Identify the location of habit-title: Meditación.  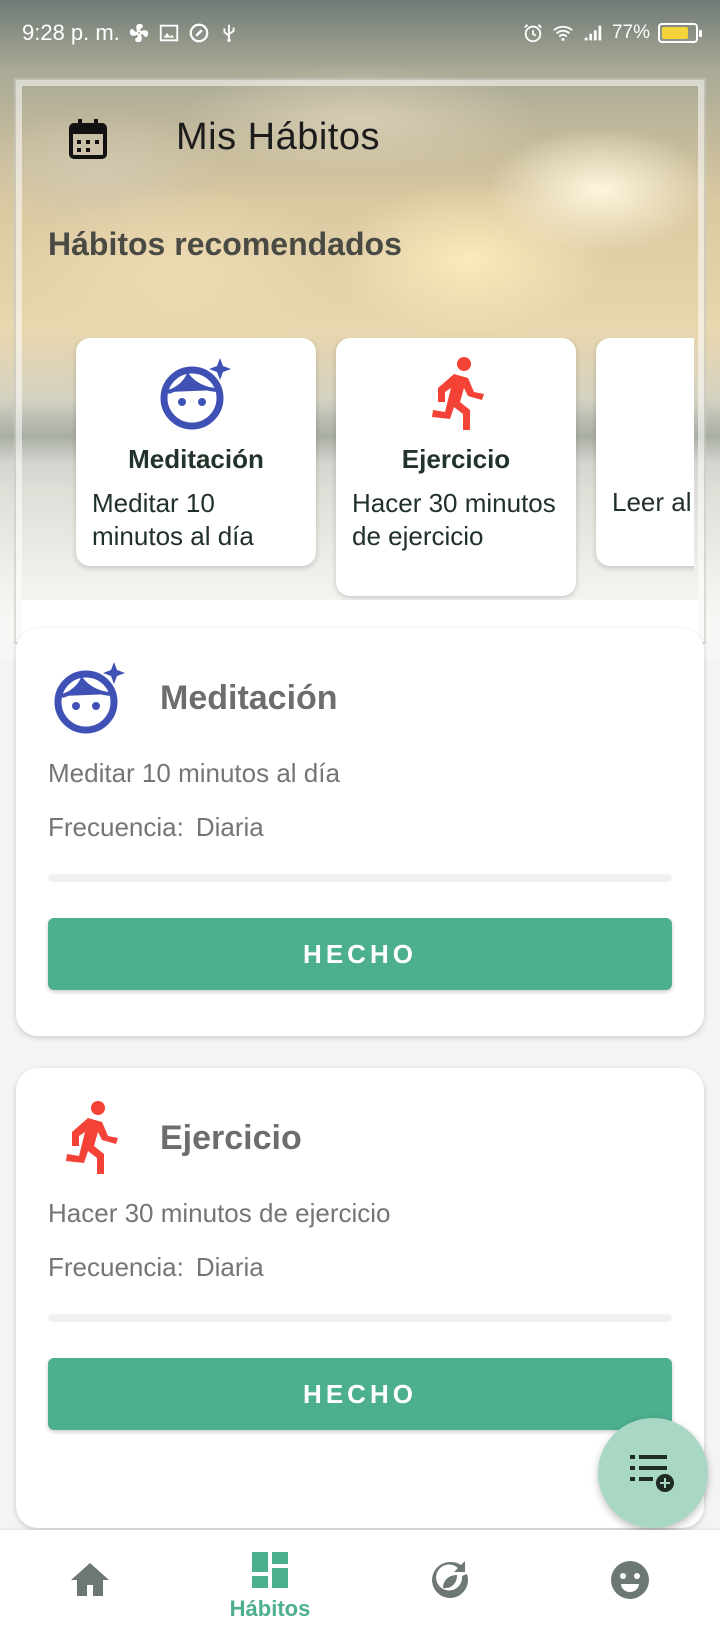
(249, 697).